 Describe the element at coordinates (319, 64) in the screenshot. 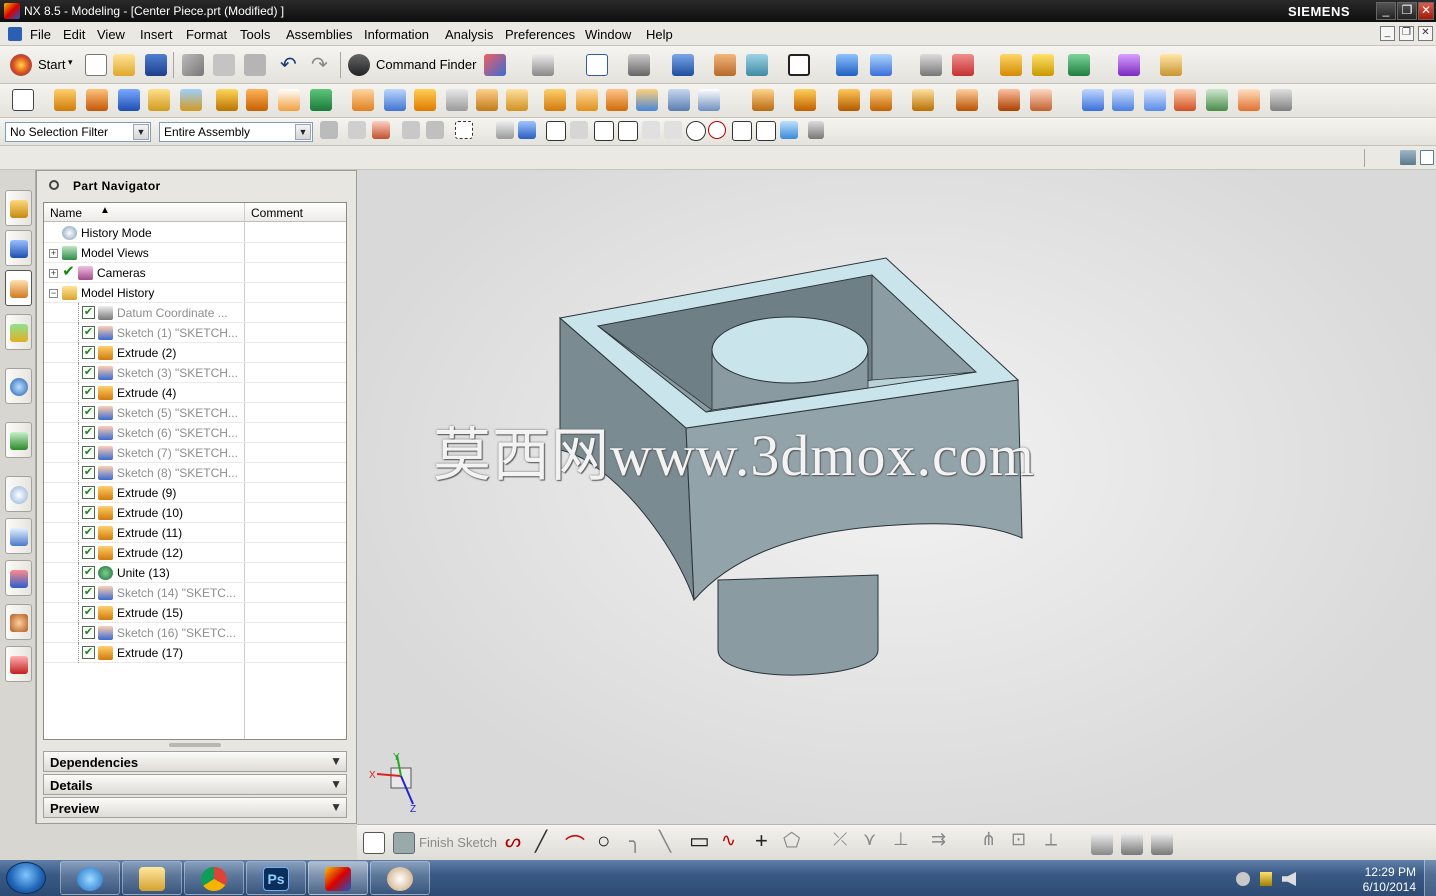

I see `redo-icon: ↷` at that location.